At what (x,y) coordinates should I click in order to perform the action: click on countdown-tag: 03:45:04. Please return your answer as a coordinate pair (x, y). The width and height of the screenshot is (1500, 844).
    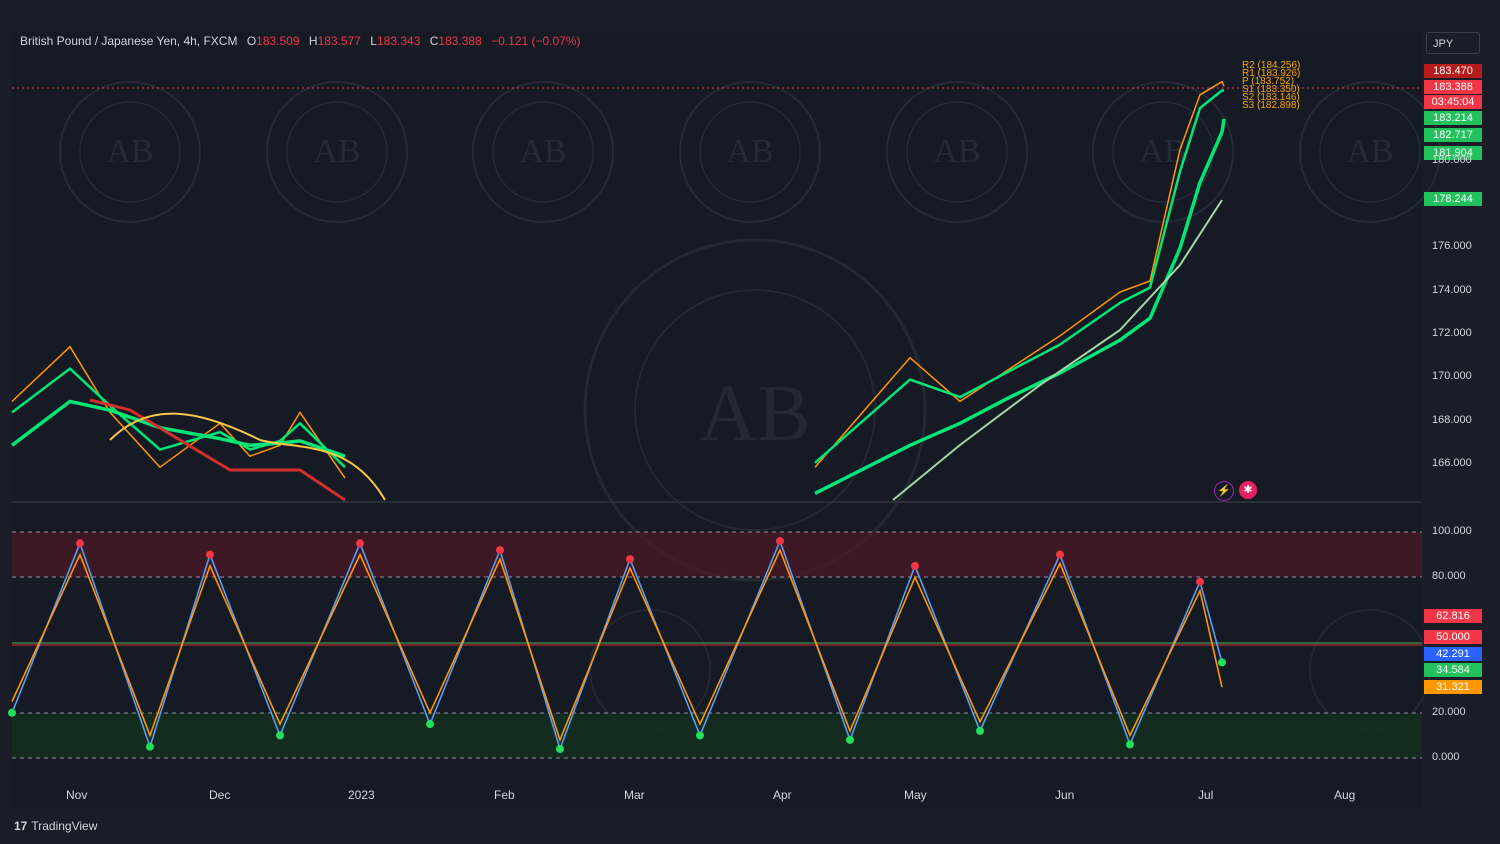
    Looking at the image, I should click on (1453, 102).